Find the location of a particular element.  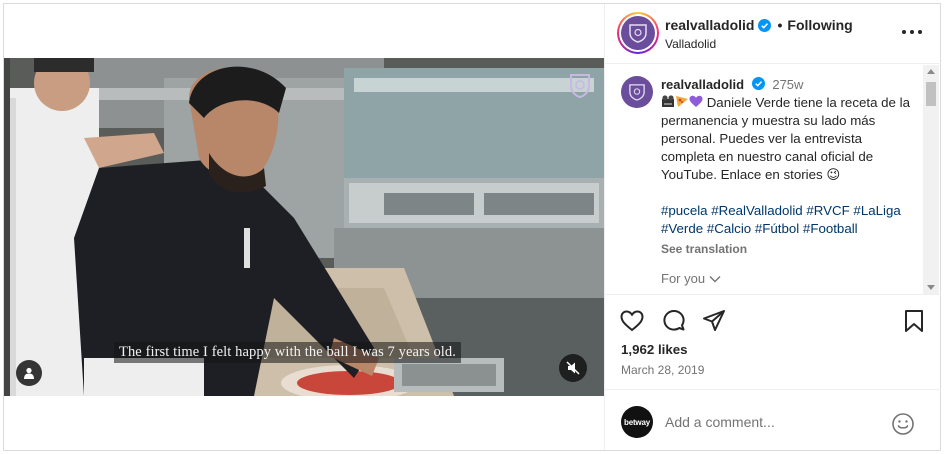

bookmark-icon is located at coordinates (914, 321).